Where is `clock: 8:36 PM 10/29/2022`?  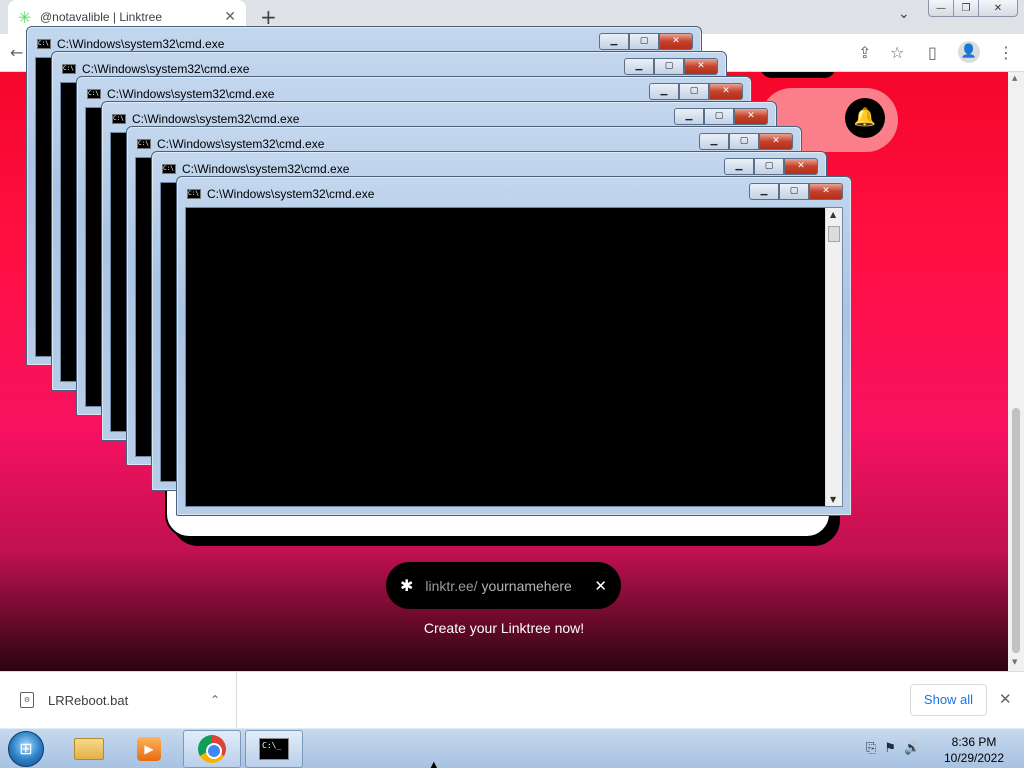
clock: 8:36 PM 10/29/2022 is located at coordinates (974, 750).